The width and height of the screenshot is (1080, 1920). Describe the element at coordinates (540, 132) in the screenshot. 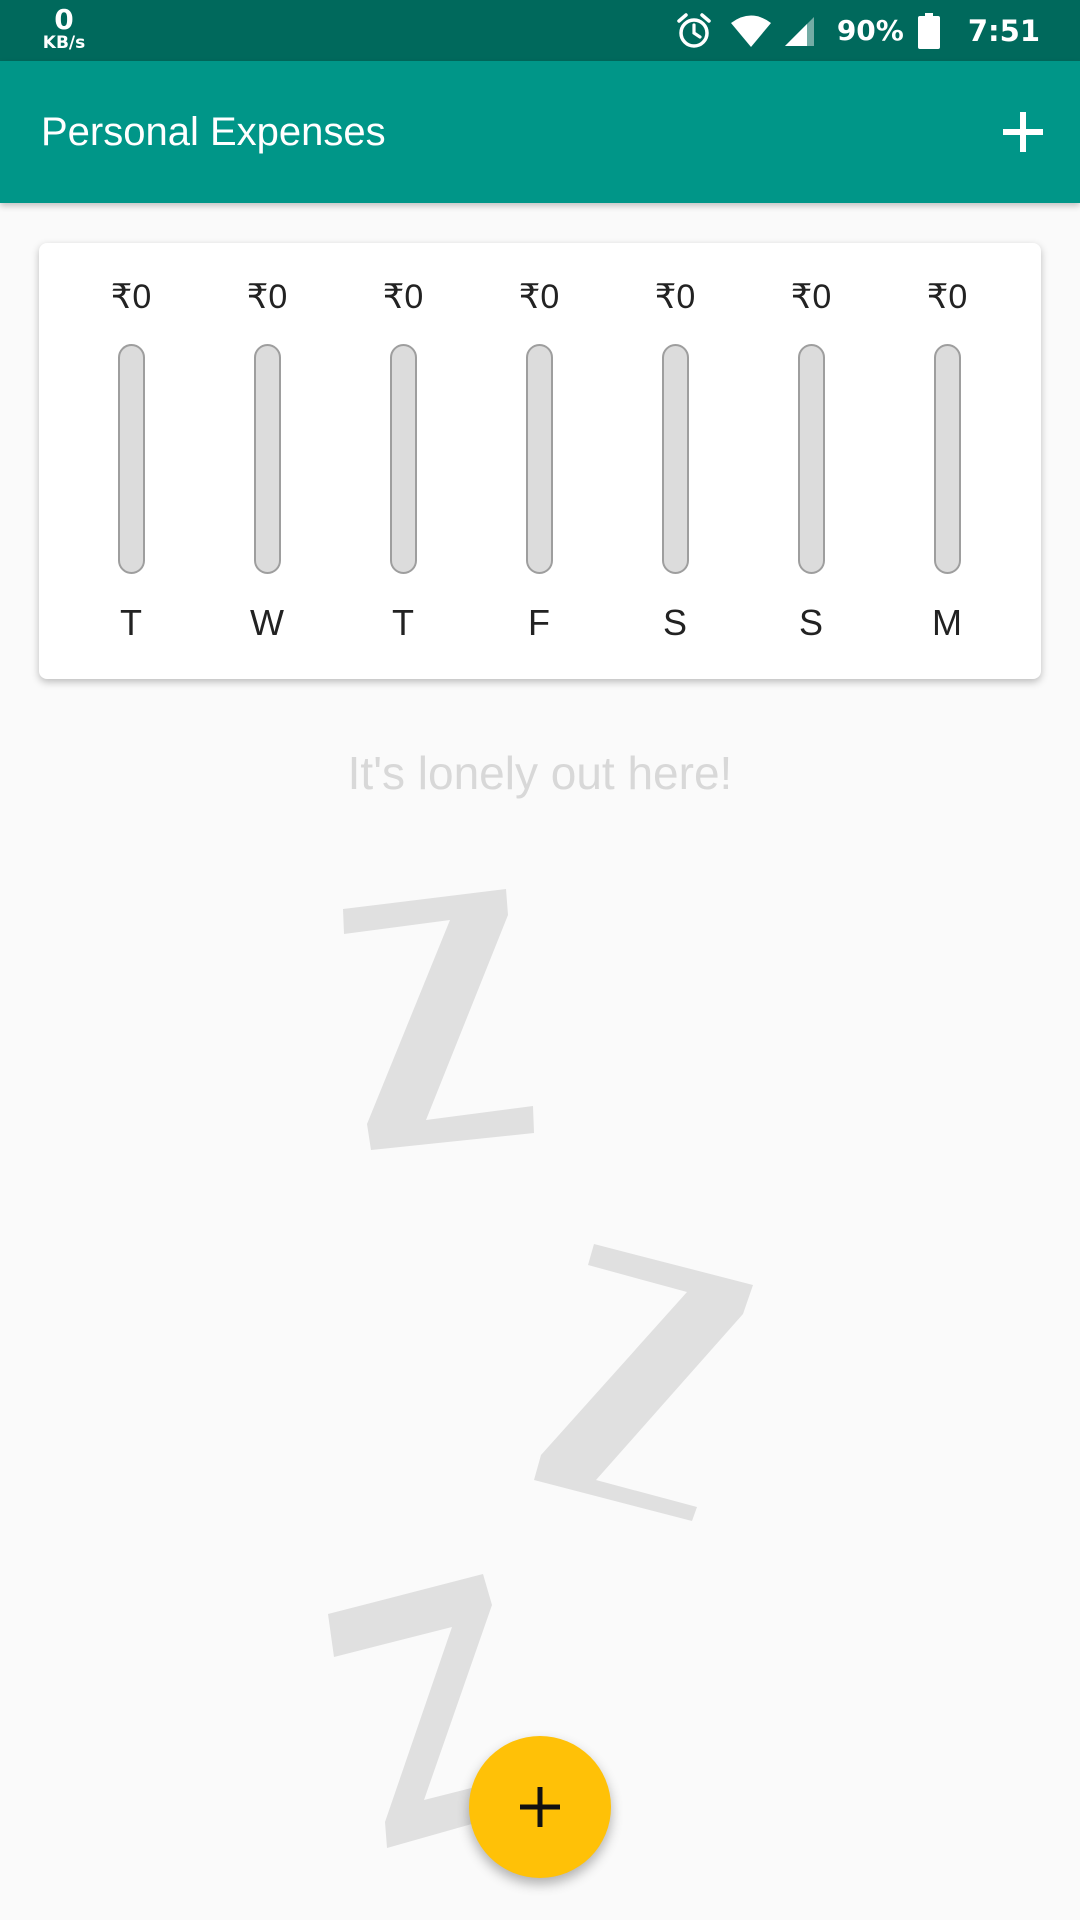

I see `app-bar: Personal Expenses` at that location.